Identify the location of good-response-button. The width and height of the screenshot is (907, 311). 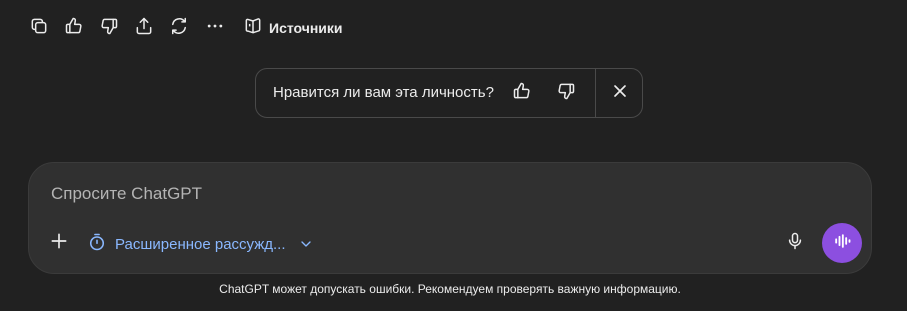
(74, 28).